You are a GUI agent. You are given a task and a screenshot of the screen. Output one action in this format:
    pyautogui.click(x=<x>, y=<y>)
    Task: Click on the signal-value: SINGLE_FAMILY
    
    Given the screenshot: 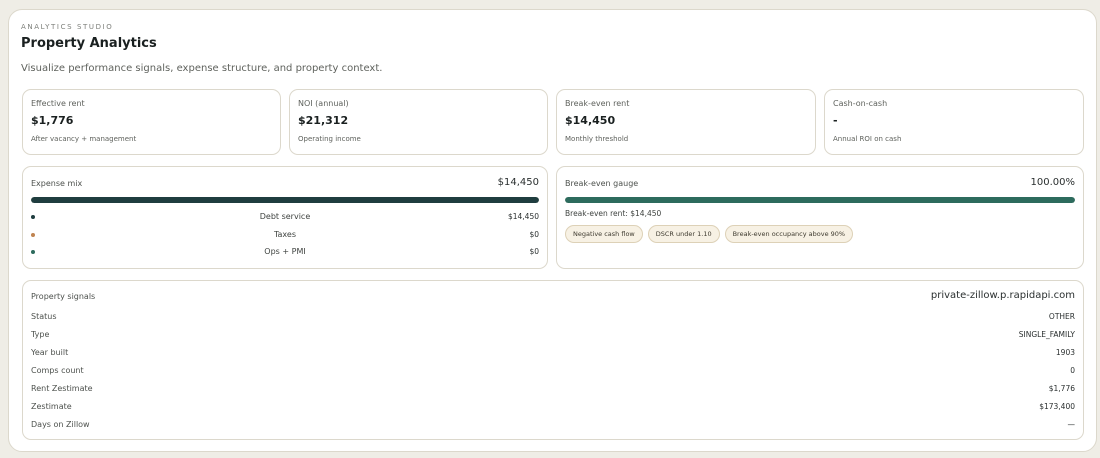 What is the action you would take?
    pyautogui.click(x=1046, y=334)
    